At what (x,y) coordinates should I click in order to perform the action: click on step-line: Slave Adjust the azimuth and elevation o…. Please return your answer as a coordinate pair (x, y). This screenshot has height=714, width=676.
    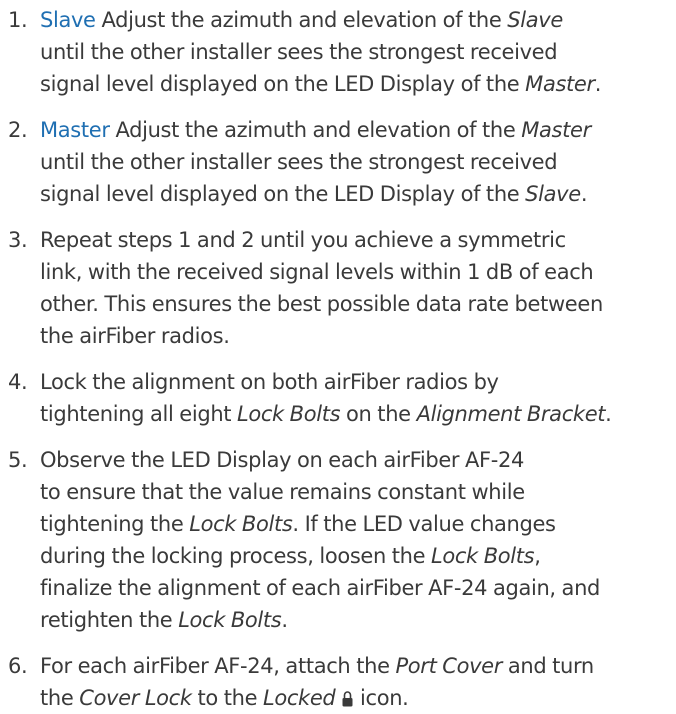
    Looking at the image, I should click on (301, 20).